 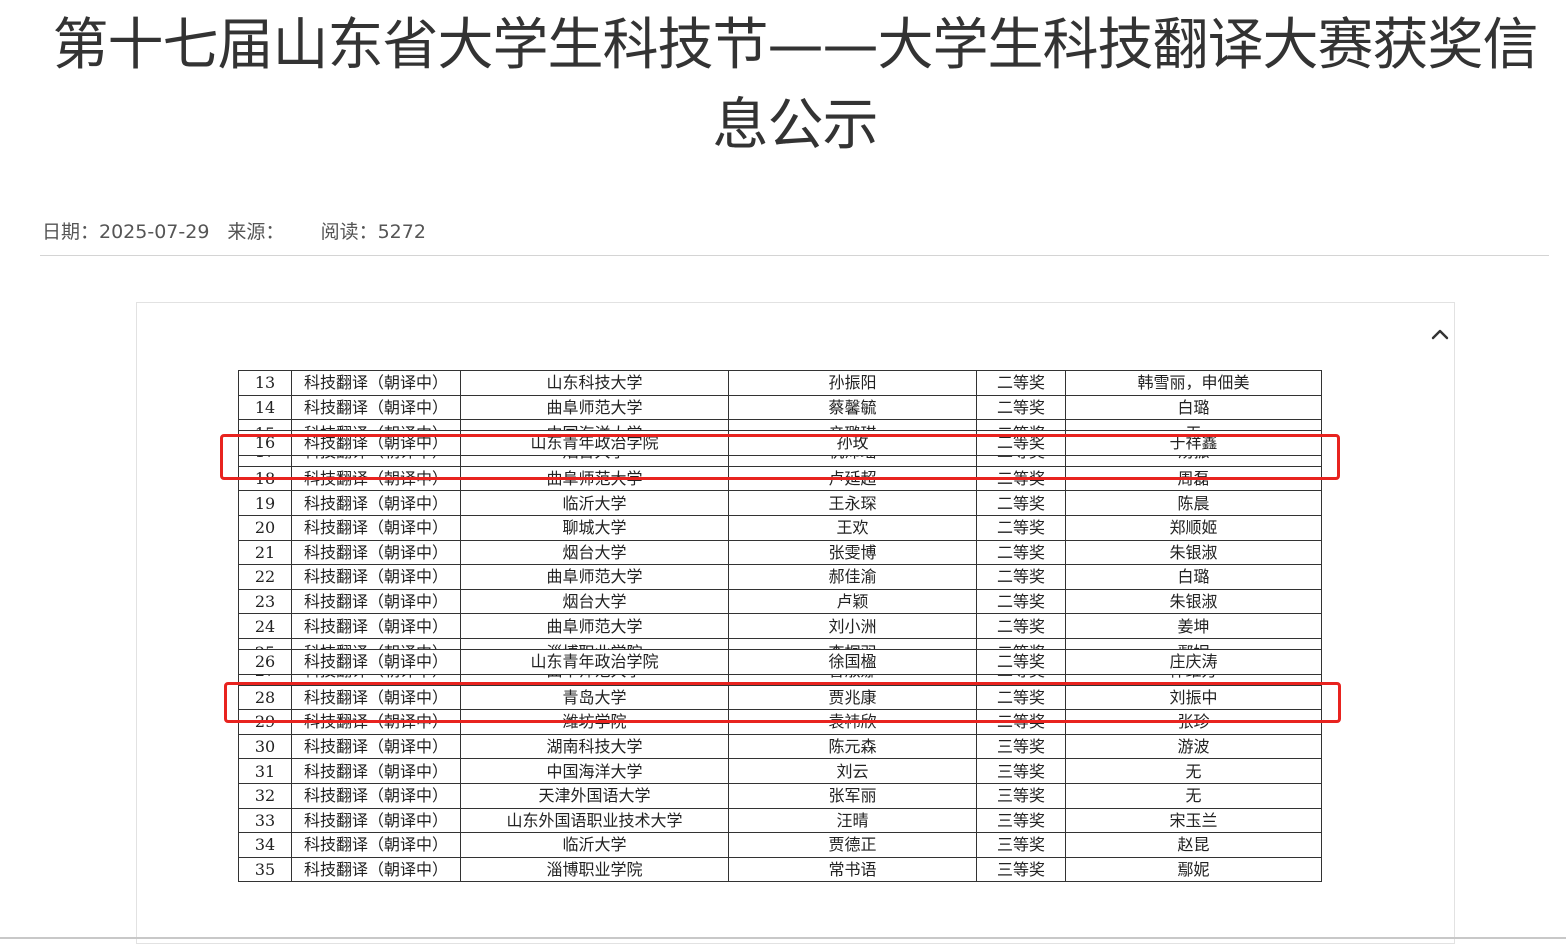 What do you see at coordinates (594, 820) in the screenshot?
I see `cell-school: 山东外国语职业技术大学` at bounding box center [594, 820].